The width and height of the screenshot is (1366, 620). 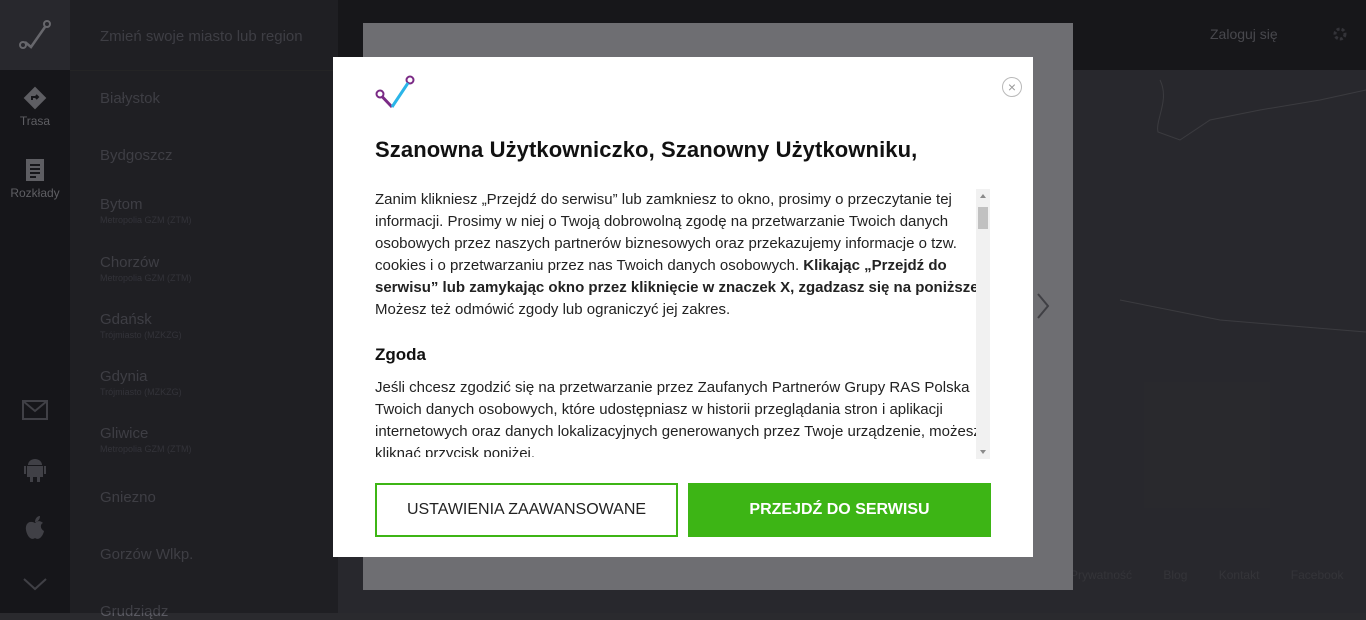 I want to click on close-button: ×, so click(x=1012, y=87).